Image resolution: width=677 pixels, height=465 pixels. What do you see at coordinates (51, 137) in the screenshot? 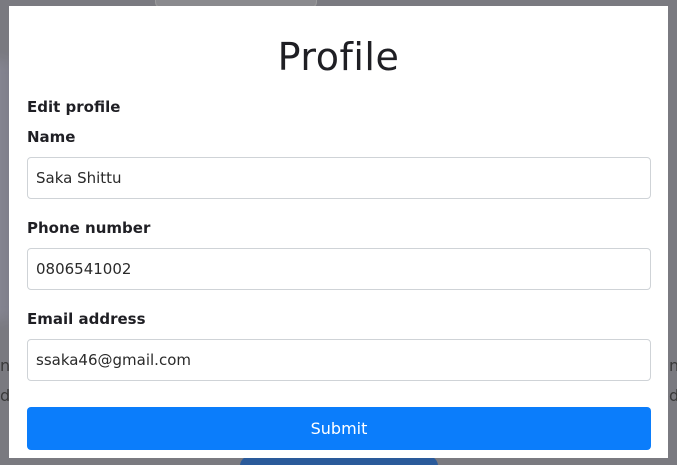
I see `name-label: Name` at bounding box center [51, 137].